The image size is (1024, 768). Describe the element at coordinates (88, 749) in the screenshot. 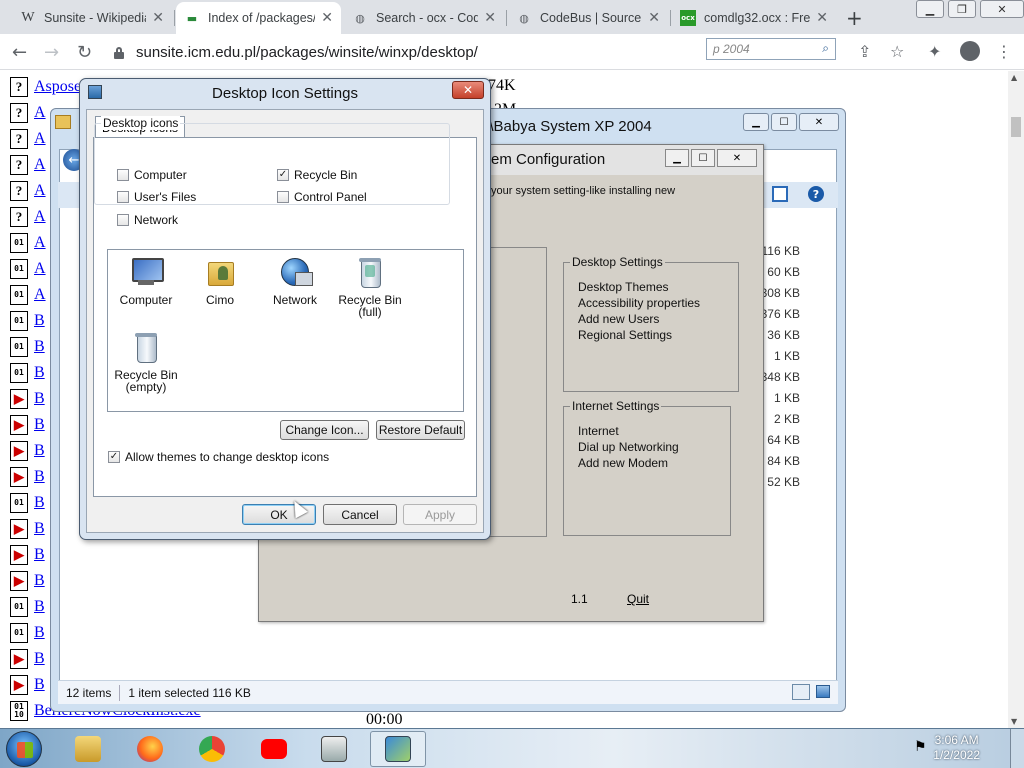

I see `taskbar-explorer` at that location.